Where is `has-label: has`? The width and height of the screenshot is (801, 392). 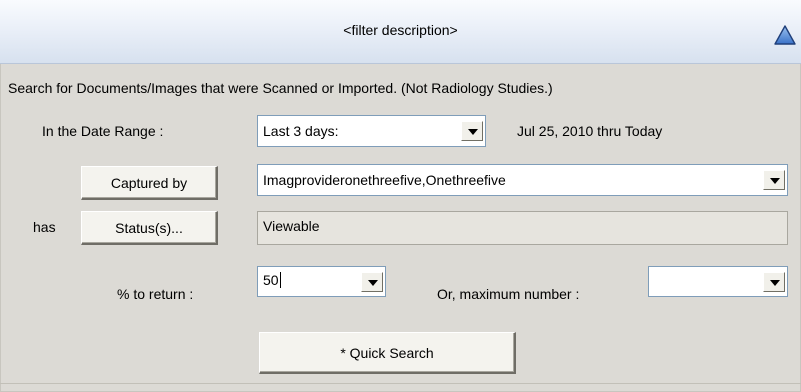
has-label: has is located at coordinates (44, 227).